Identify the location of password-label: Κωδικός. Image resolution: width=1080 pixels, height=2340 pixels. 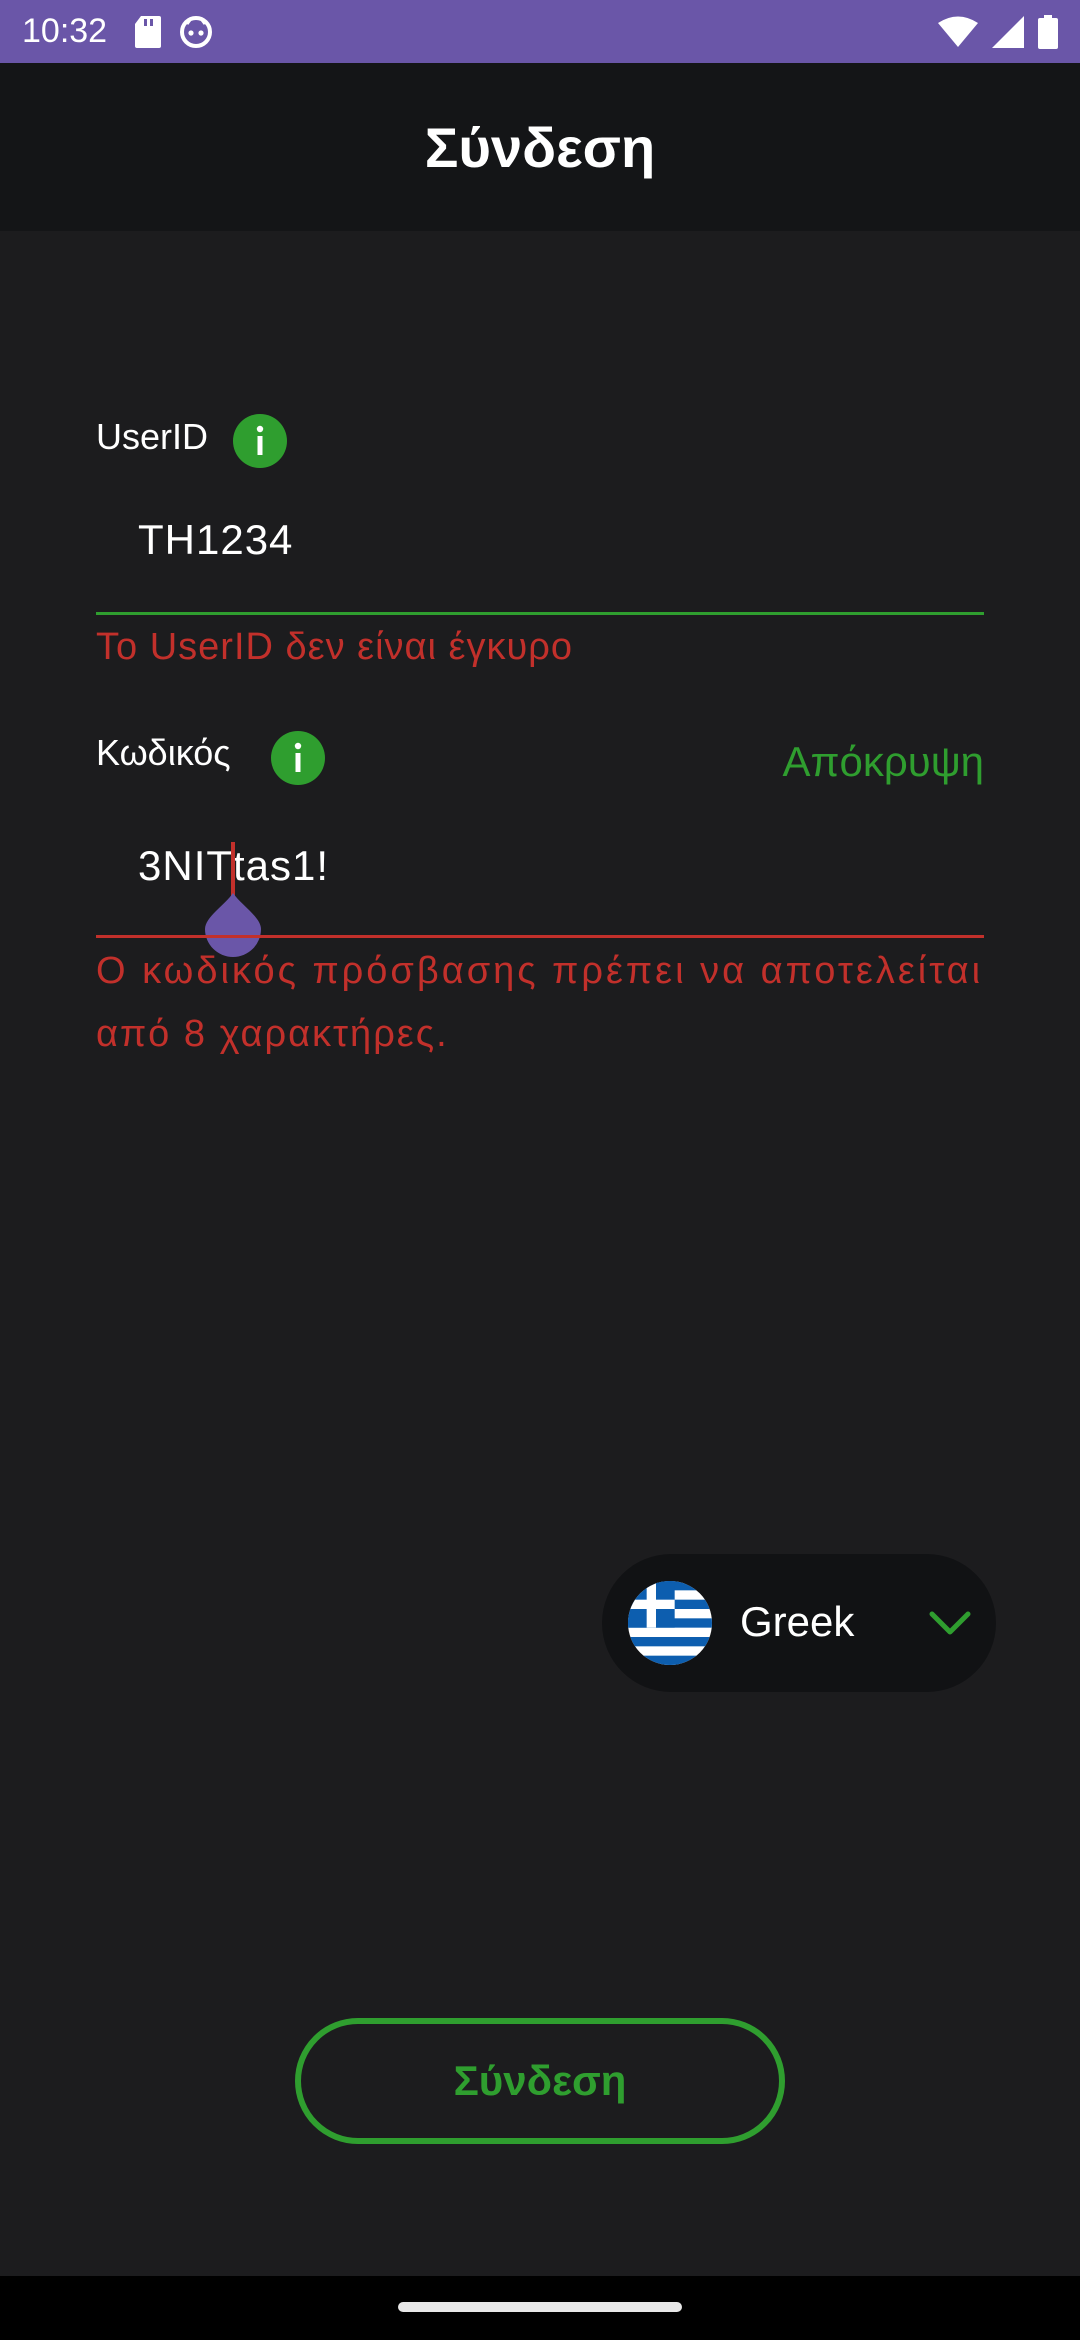
(163, 752).